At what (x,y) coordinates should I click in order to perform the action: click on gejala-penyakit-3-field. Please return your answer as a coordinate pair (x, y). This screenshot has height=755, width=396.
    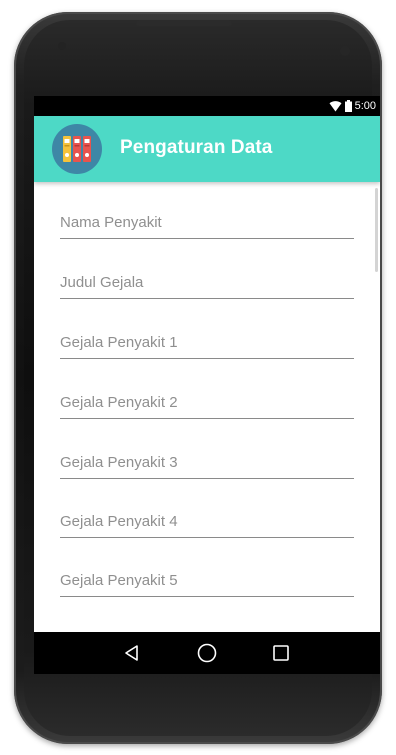
    Looking at the image, I should click on (207, 460).